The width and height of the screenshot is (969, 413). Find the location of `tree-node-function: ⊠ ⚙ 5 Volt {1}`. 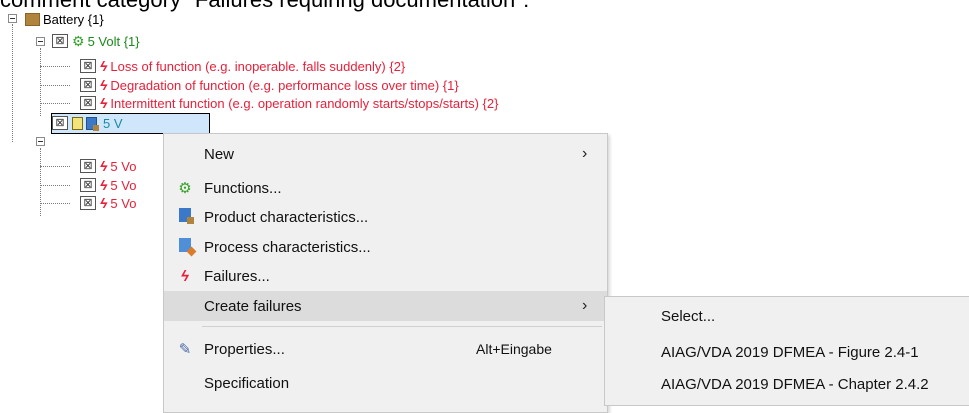

tree-node-function: ⊠ ⚙ 5 Volt {1} is located at coordinates (96, 41).